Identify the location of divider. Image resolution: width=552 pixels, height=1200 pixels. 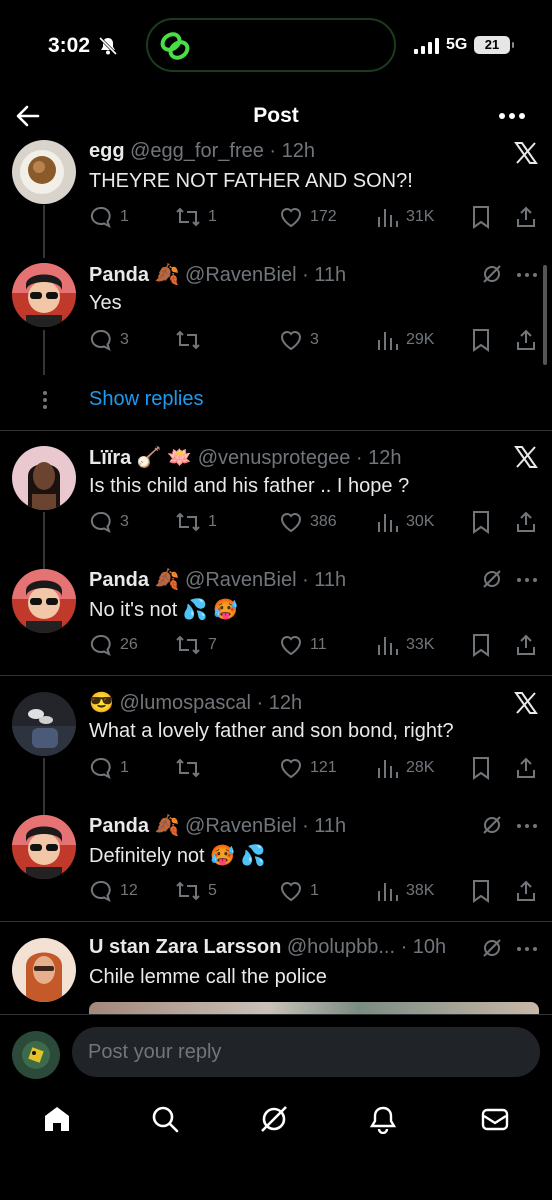
(276, 675).